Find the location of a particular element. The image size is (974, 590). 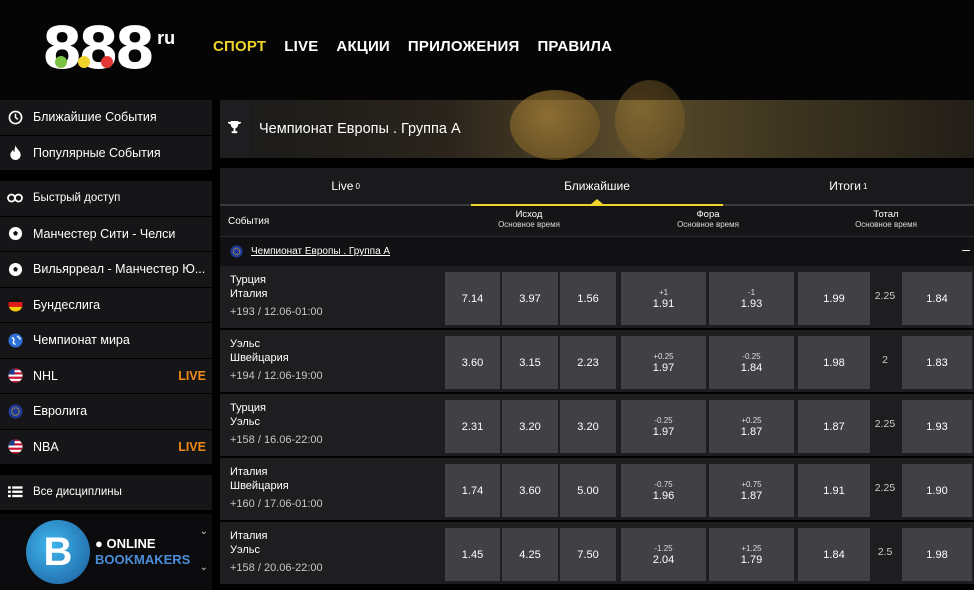

nav-sport: СПОРТ is located at coordinates (239, 46).